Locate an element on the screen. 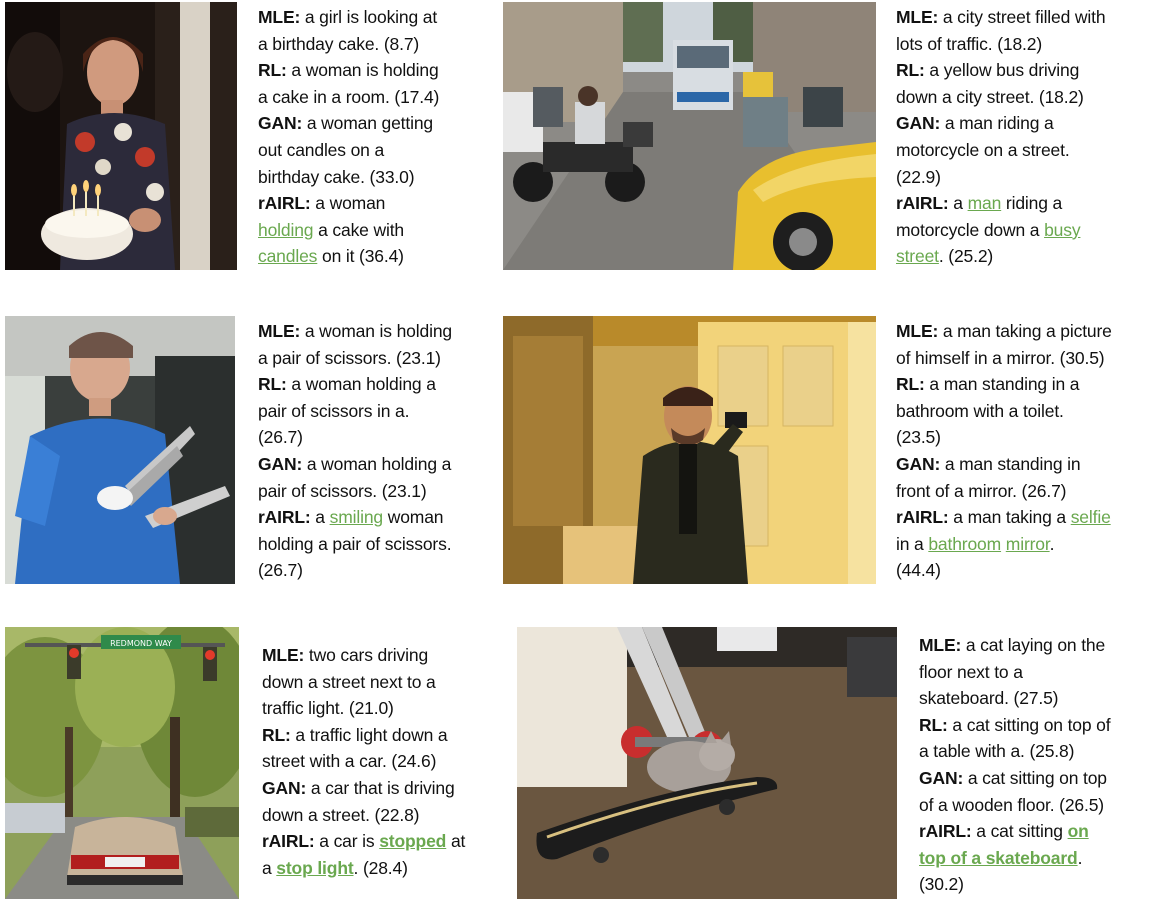  caption-line: down a street. (22.8) is located at coordinates (378, 815).